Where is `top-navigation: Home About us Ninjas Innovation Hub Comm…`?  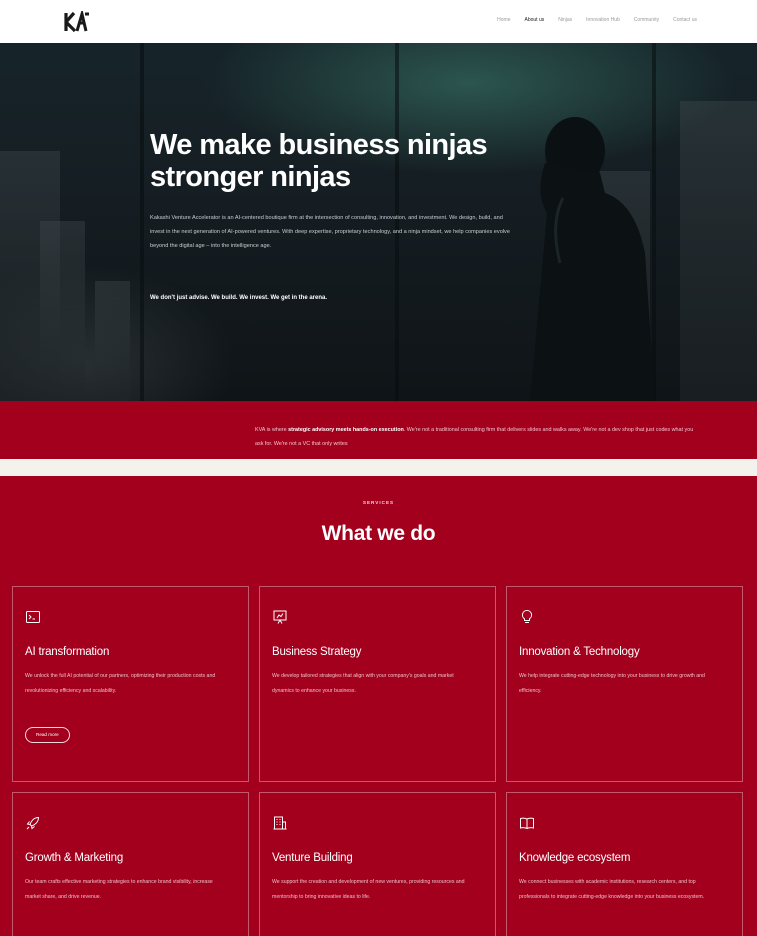 top-navigation: Home About us Ninjas Innovation Hub Comm… is located at coordinates (378, 21).